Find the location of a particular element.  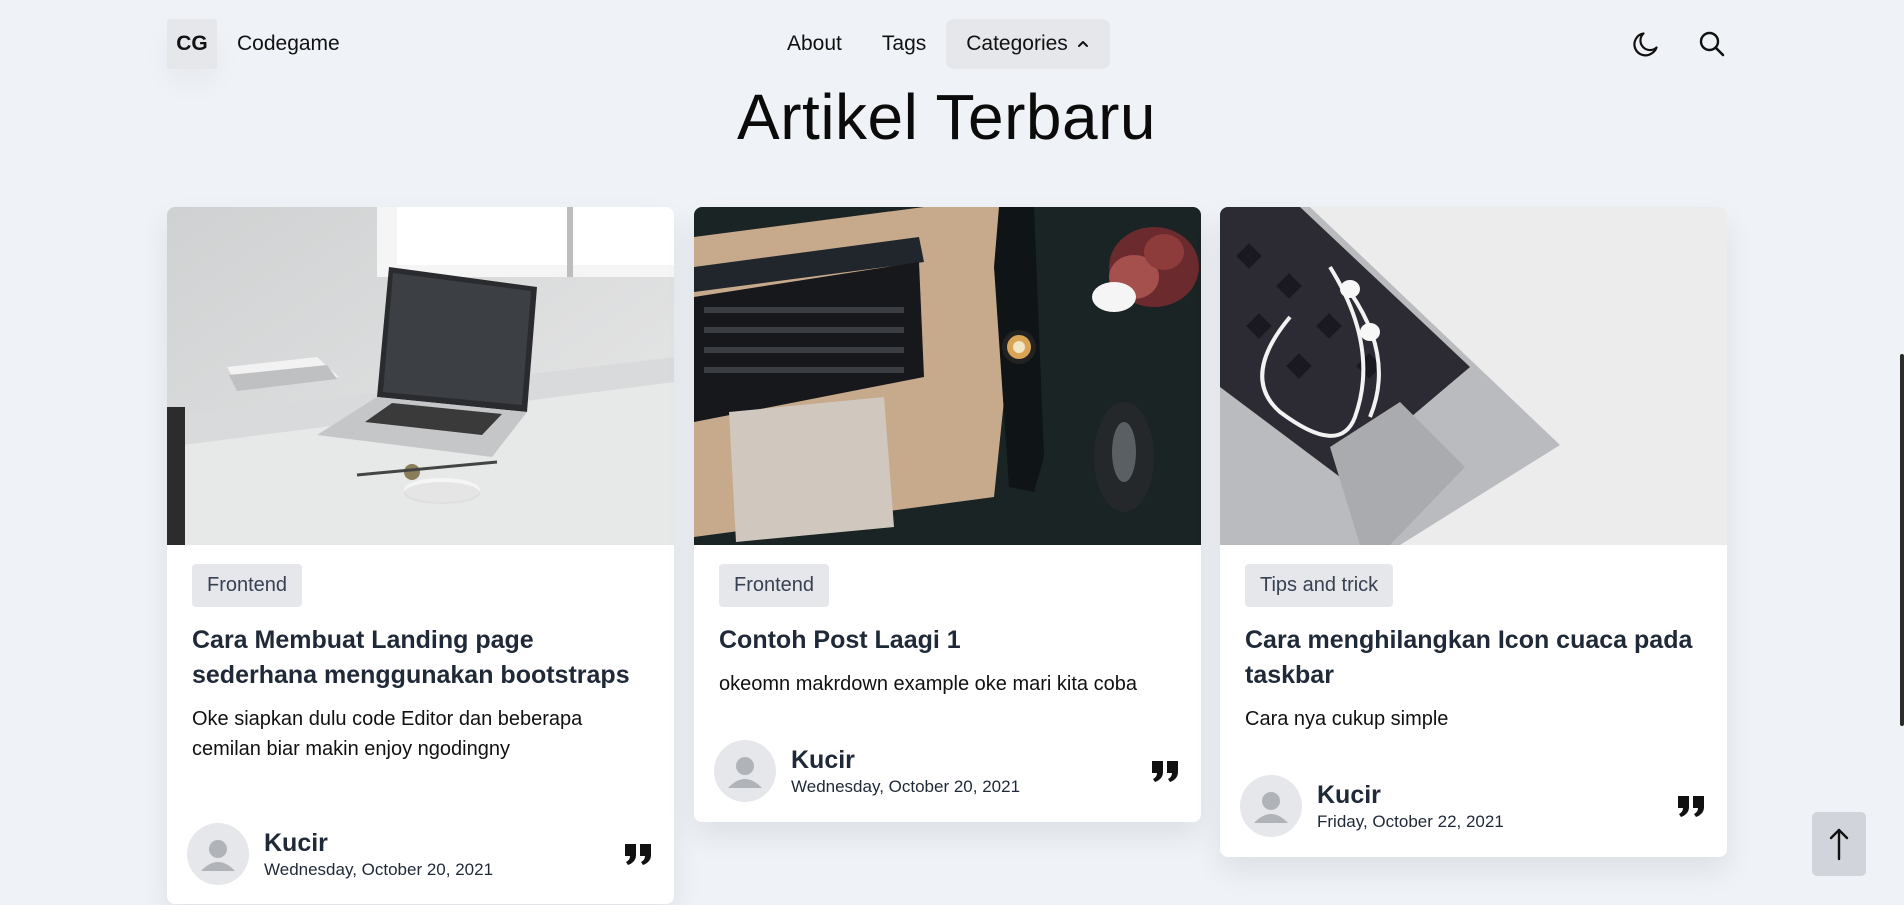

menu-item-about: About is located at coordinates (814, 44).